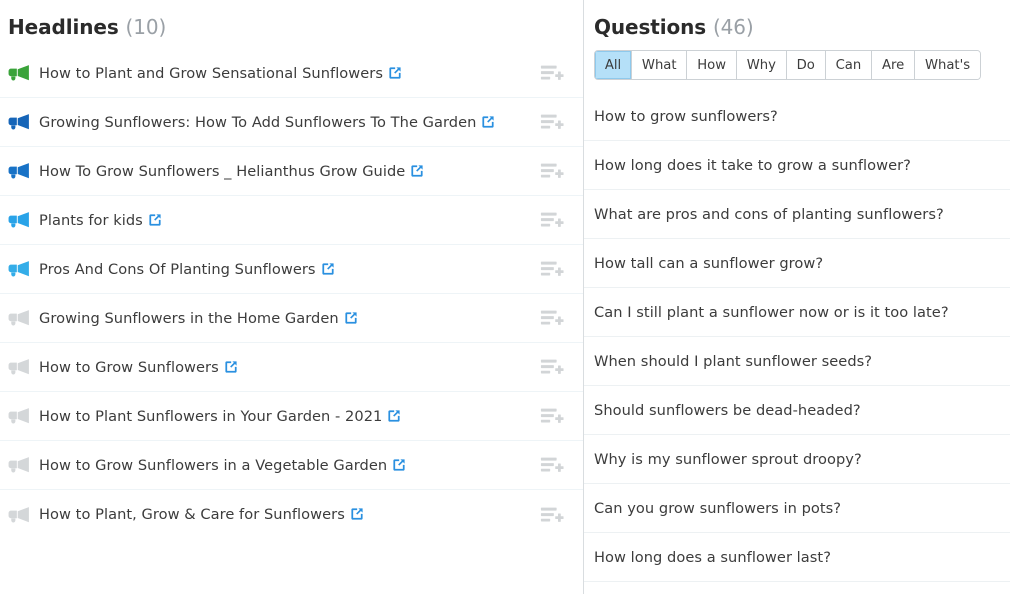  Describe the element at coordinates (284, 269) in the screenshot. I see `headline-text: Pros And Cons Of Planting Sunflowers` at that location.